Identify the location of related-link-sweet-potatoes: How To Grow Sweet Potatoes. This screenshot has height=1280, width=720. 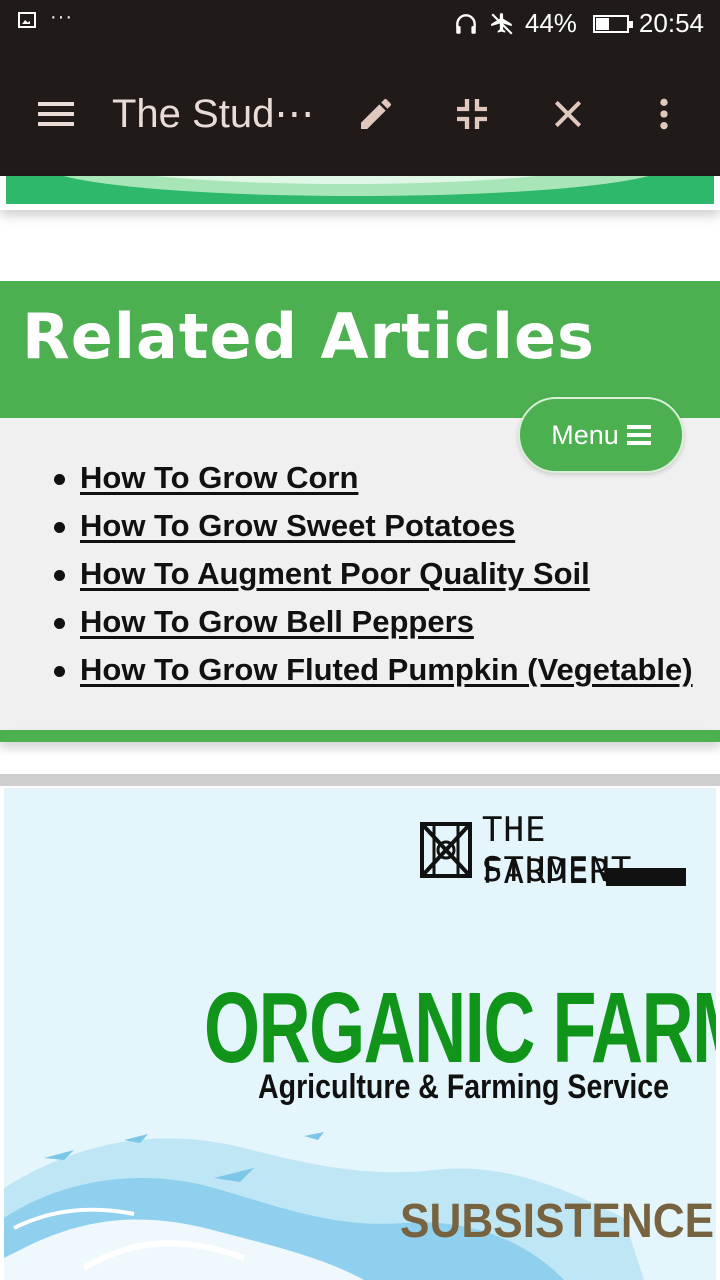
(297, 525).